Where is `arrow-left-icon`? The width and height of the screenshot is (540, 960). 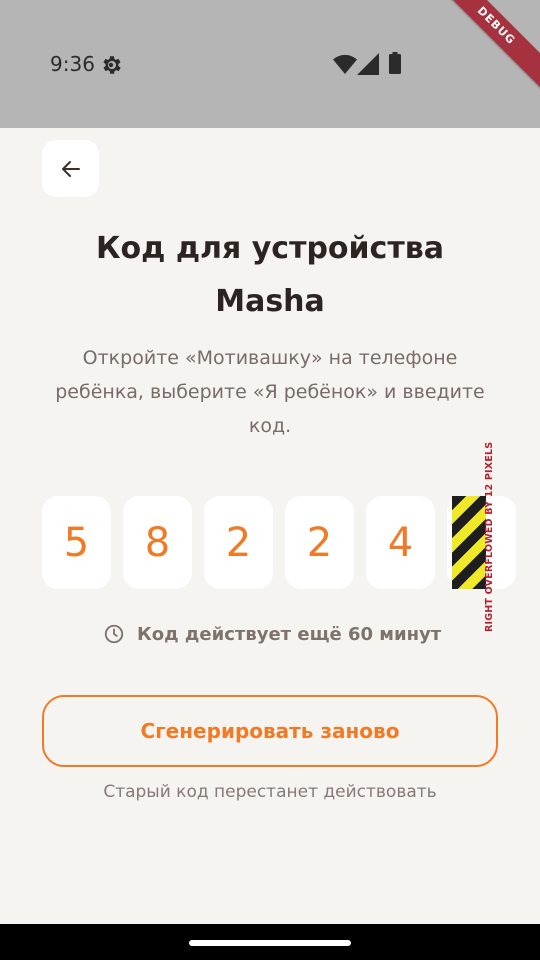
arrow-left-icon is located at coordinates (70, 168).